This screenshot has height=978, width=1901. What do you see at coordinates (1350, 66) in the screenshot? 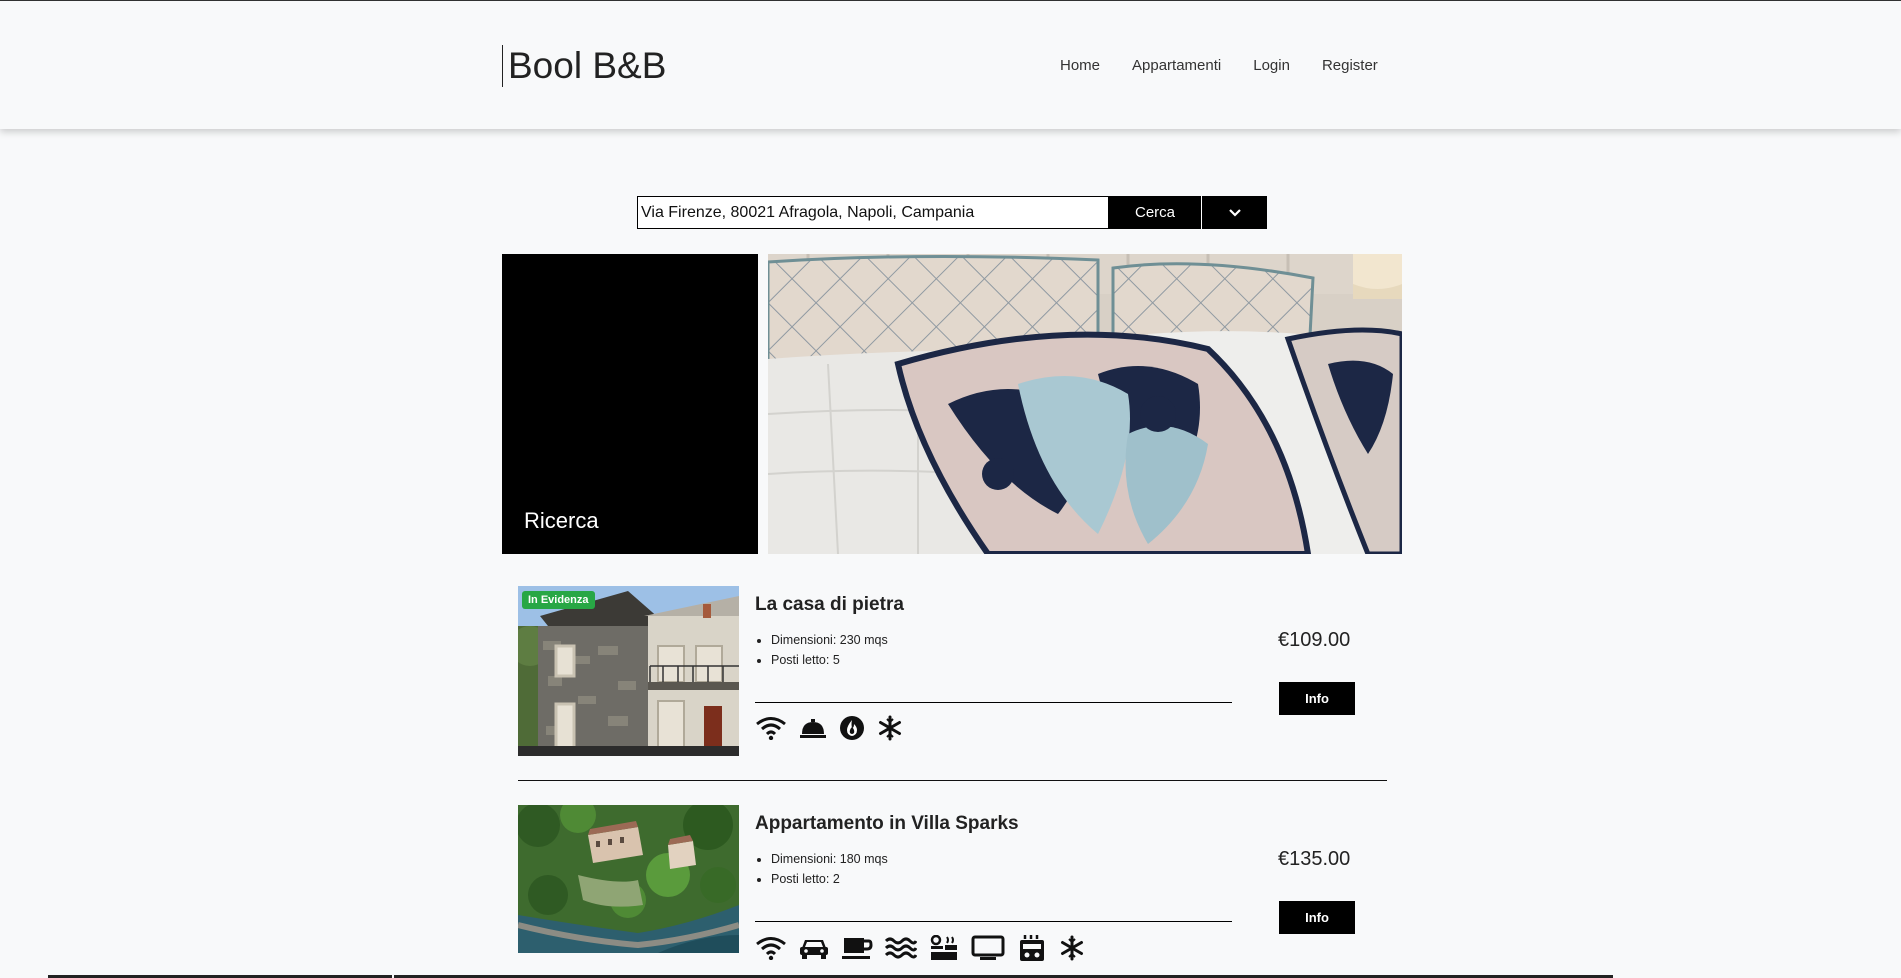
I see `nav-register: Register` at bounding box center [1350, 66].